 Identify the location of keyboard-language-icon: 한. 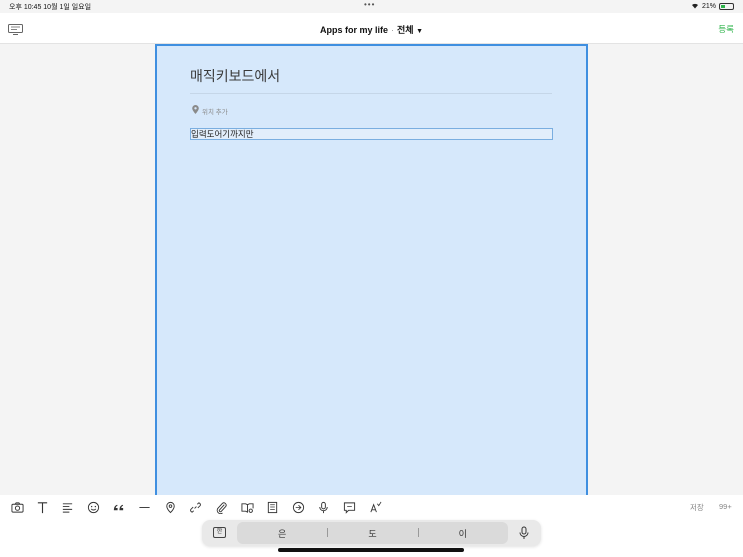
(219, 532).